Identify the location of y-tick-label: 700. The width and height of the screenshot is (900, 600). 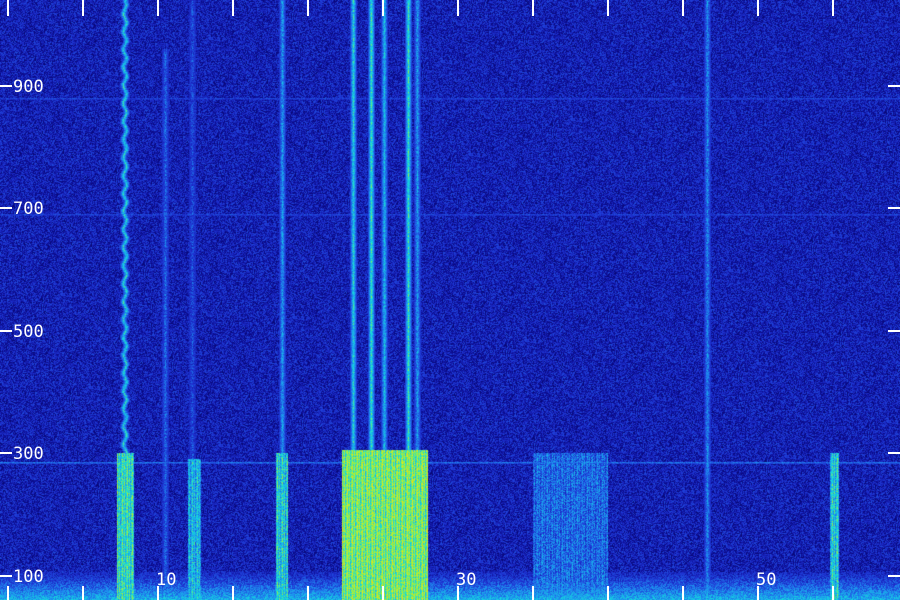
(28, 209).